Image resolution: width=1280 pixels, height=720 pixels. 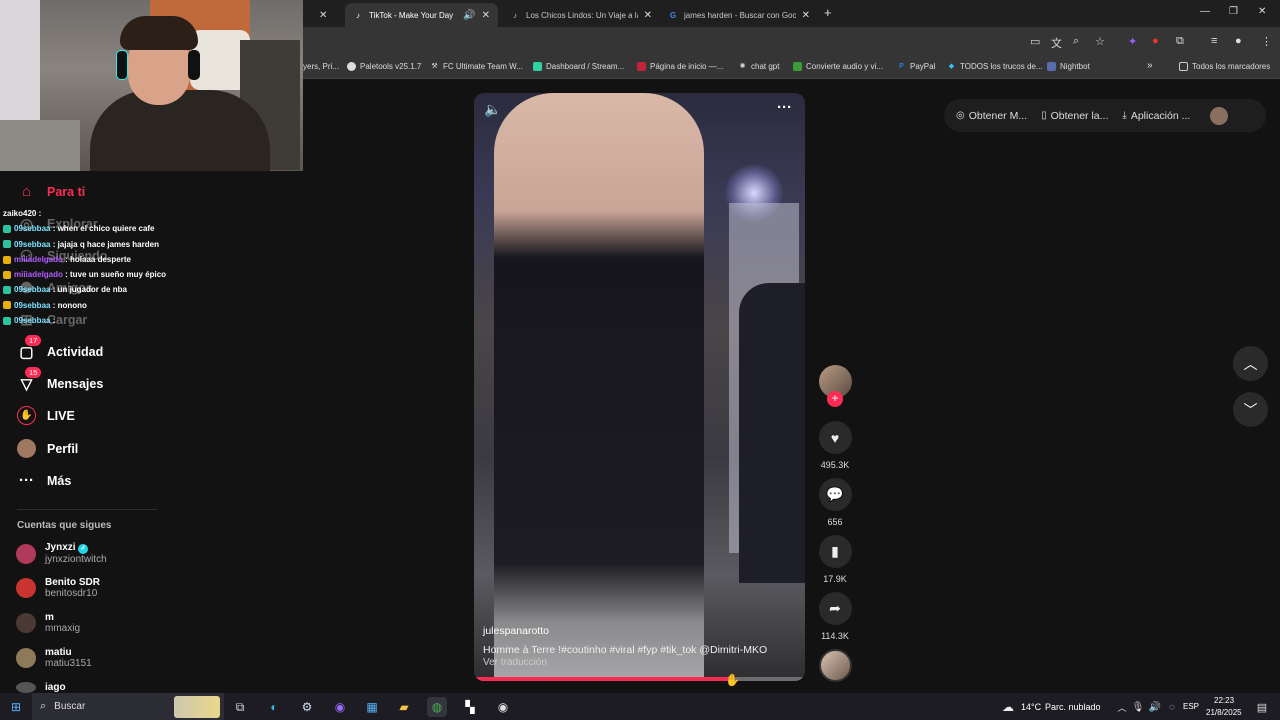 I want to click on sidebar-item-actividad: ▢ 17 Actividad, so click(x=60, y=348).